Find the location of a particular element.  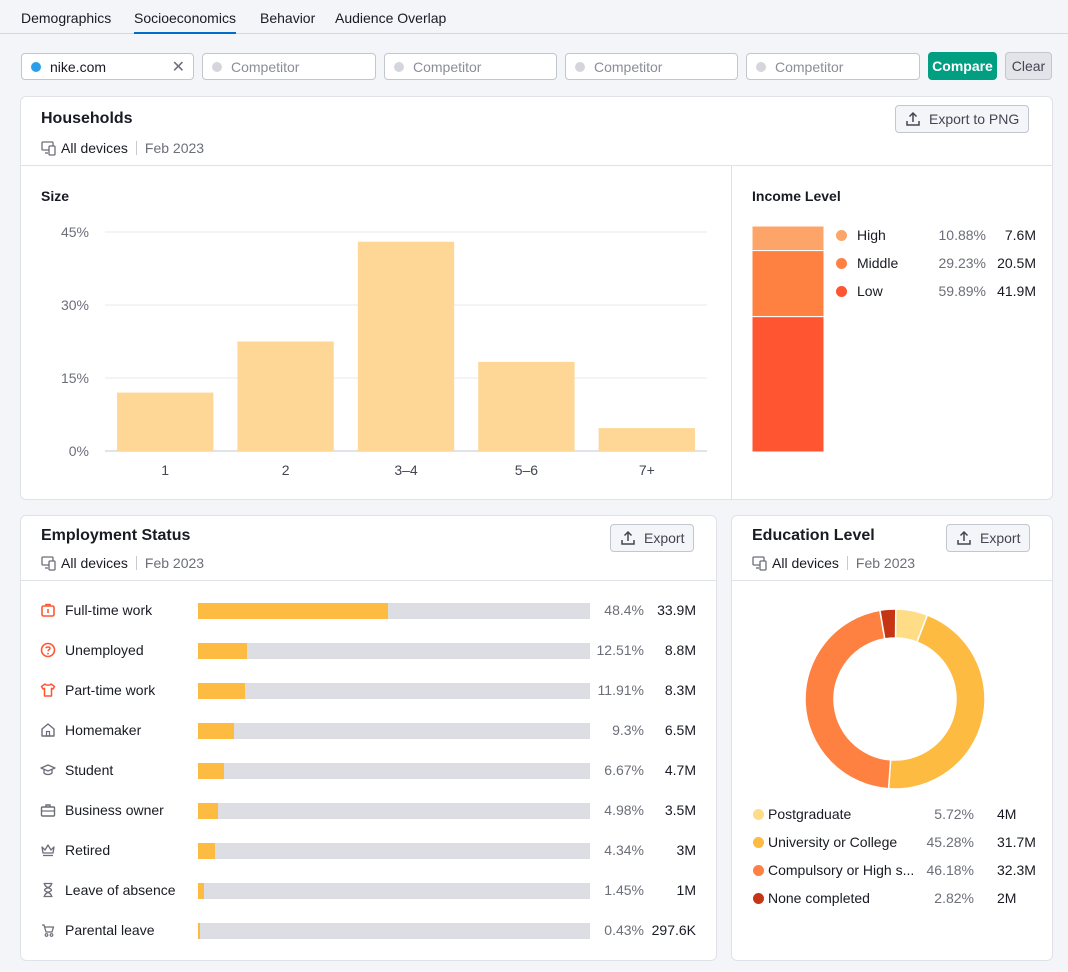

legend-label: University or College is located at coordinates (833, 842).